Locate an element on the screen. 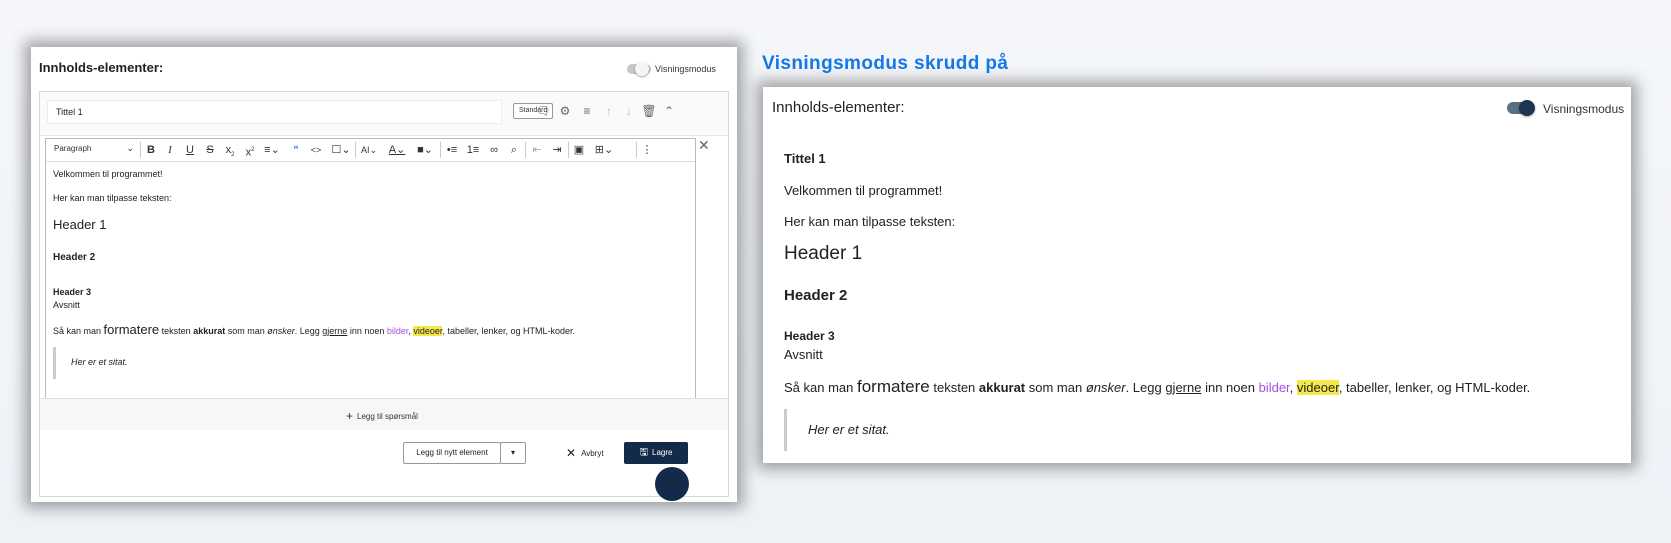 Image resolution: width=1671 pixels, height=543 pixels. blockquote-icon: “ is located at coordinates (296, 150).